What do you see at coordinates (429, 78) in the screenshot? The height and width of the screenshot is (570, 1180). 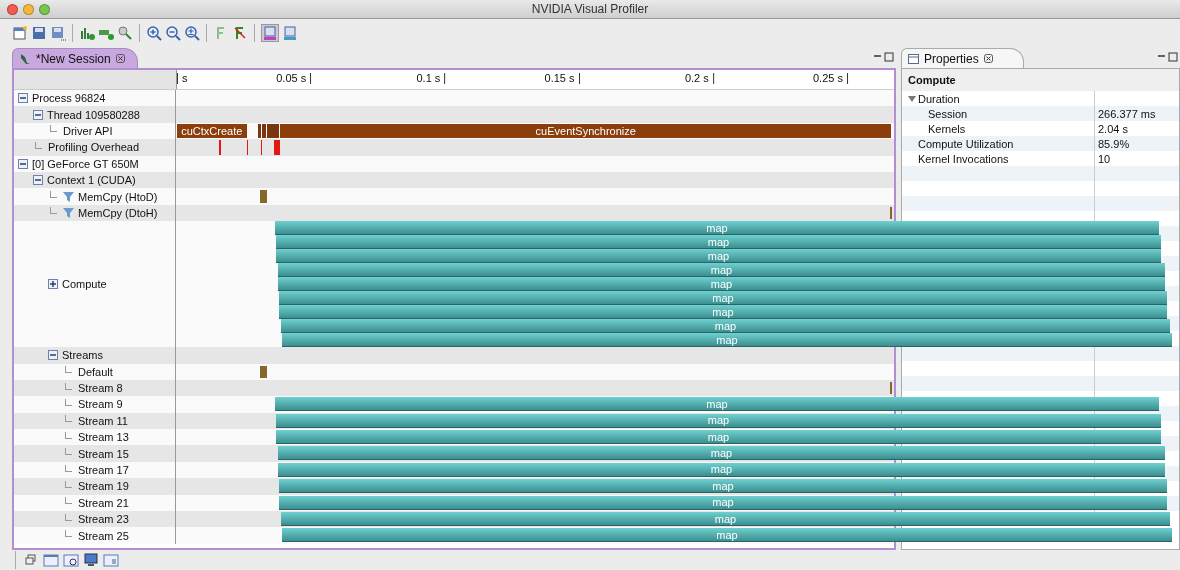 I see `ruler-tick: 0.1 s` at bounding box center [429, 78].